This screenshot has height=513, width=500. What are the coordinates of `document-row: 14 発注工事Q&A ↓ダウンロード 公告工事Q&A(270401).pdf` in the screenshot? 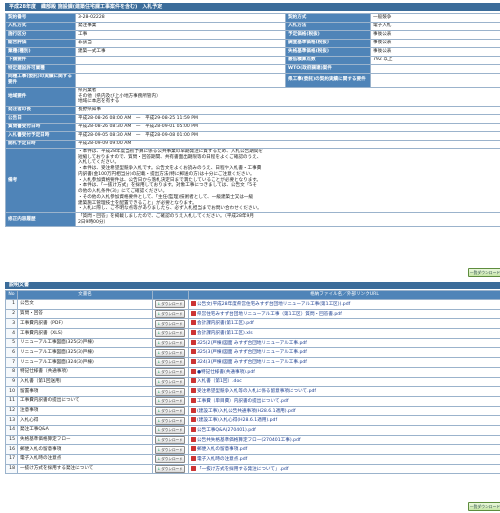 It's located at (252, 430).